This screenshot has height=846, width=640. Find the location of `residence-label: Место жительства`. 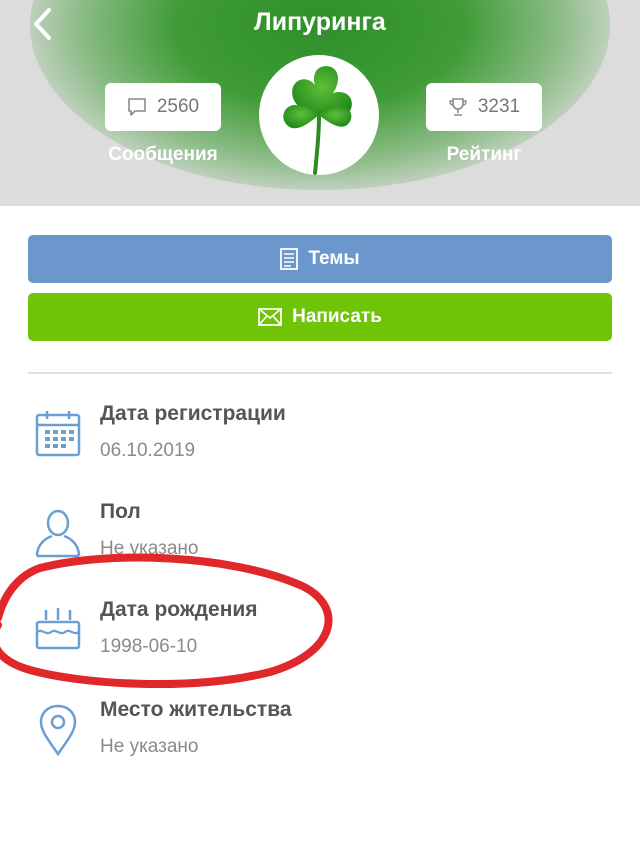

residence-label: Место жительства is located at coordinates (196, 709).